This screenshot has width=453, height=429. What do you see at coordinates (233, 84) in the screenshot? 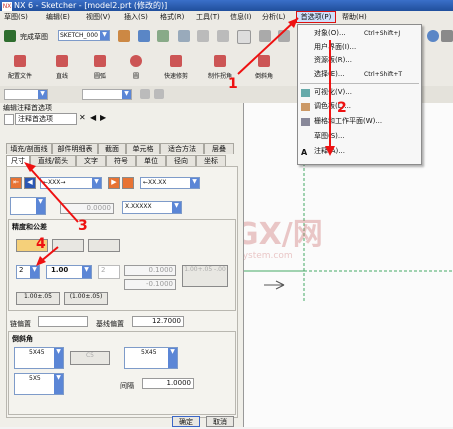
I see `annotation-step-1: 1` at bounding box center [233, 84].